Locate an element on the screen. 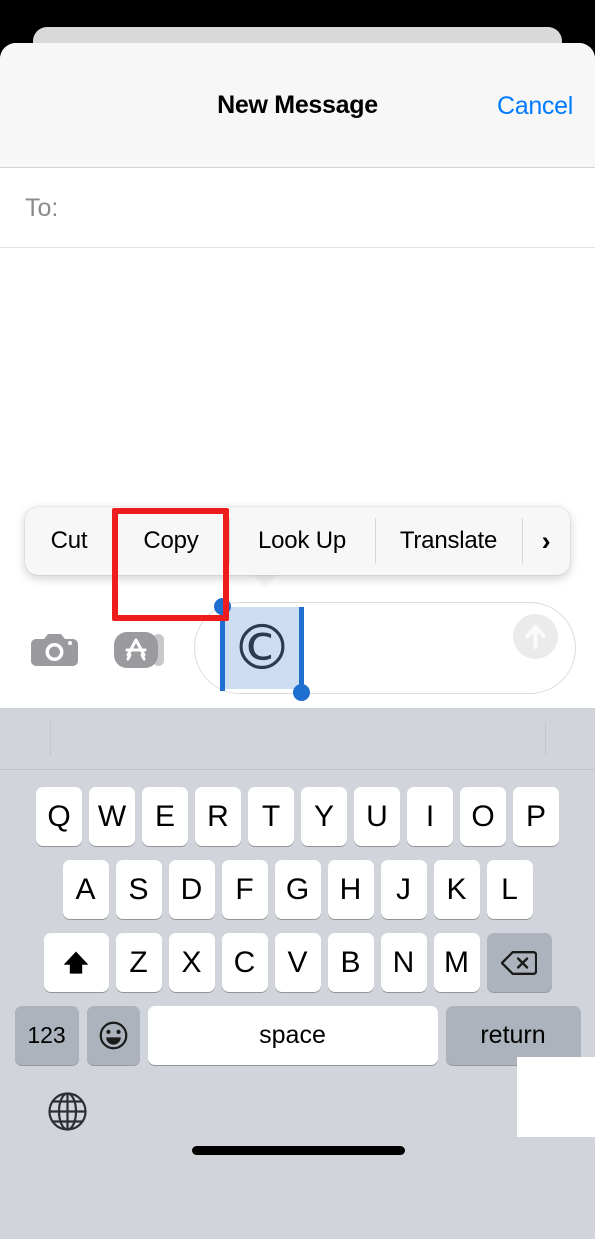 The image size is (595, 1239). key-j: J is located at coordinates (403, 889).